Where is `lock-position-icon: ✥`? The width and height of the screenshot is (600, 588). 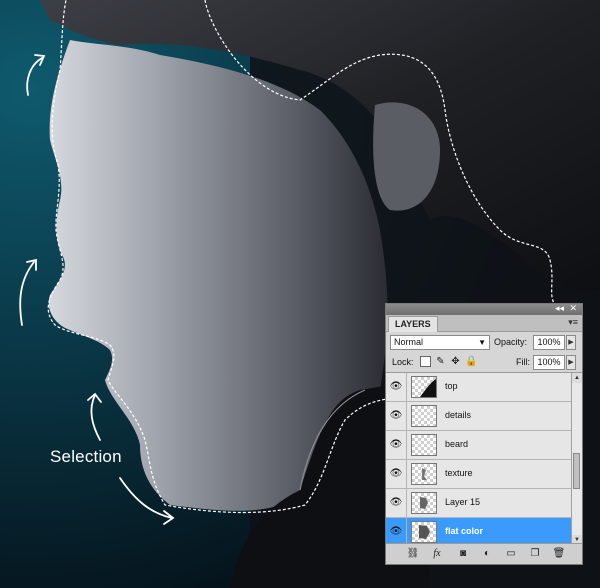
lock-position-icon: ✥ is located at coordinates (455, 361).